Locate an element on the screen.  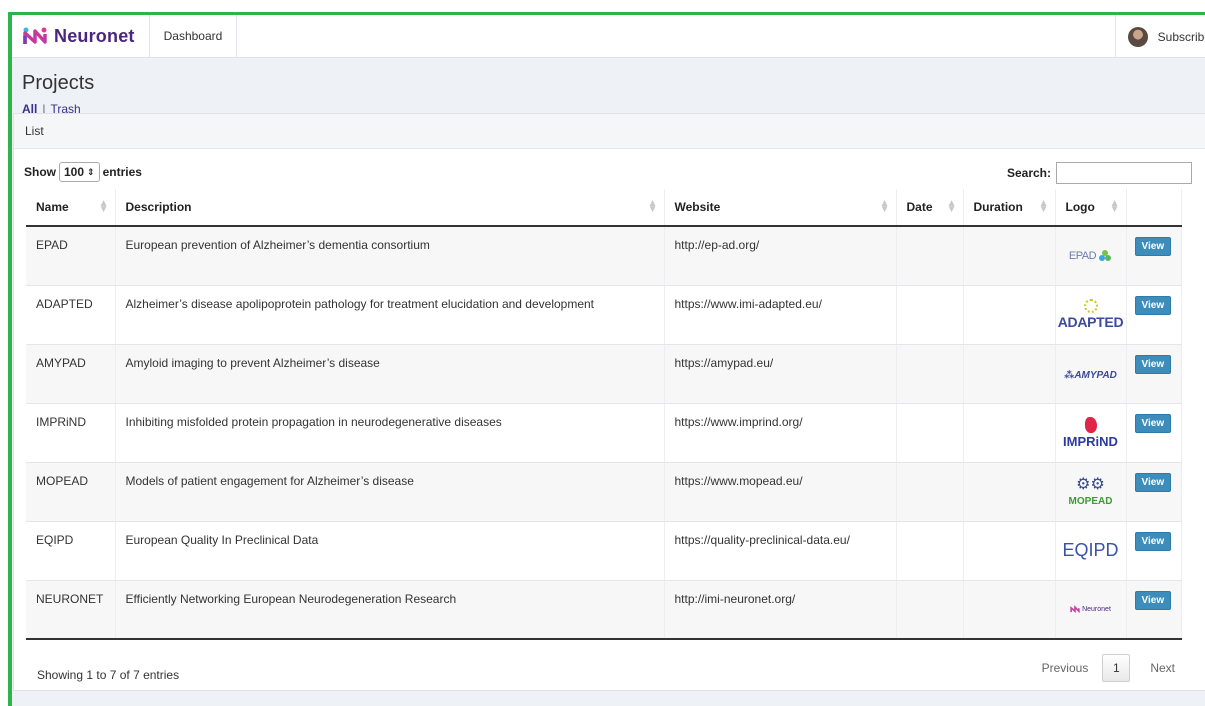
cell-name: AMYPAD is located at coordinates (71, 374).